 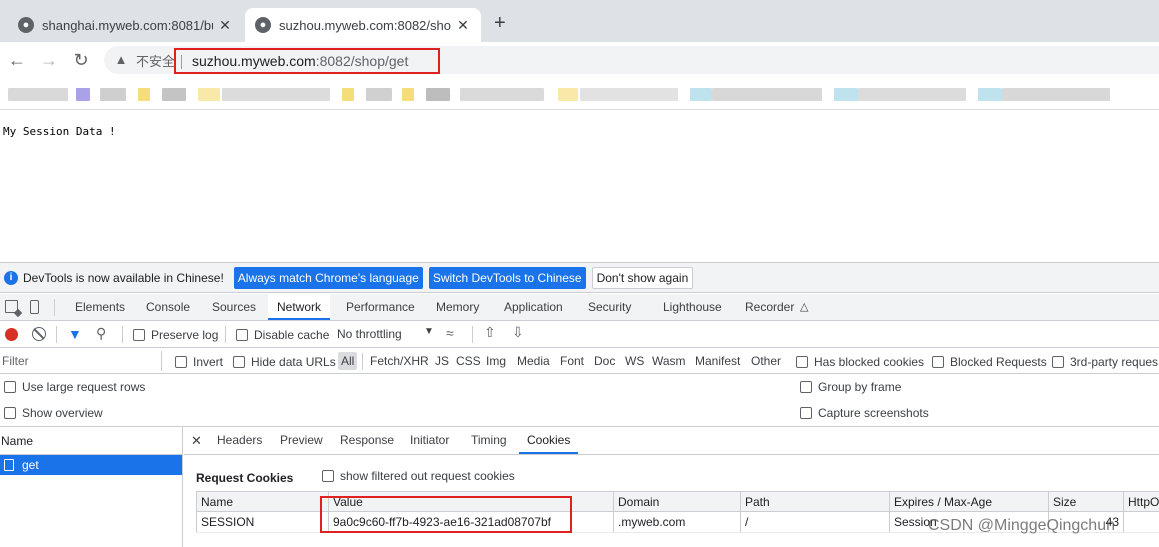 What do you see at coordinates (81, 361) in the screenshot?
I see `filter-input` at bounding box center [81, 361].